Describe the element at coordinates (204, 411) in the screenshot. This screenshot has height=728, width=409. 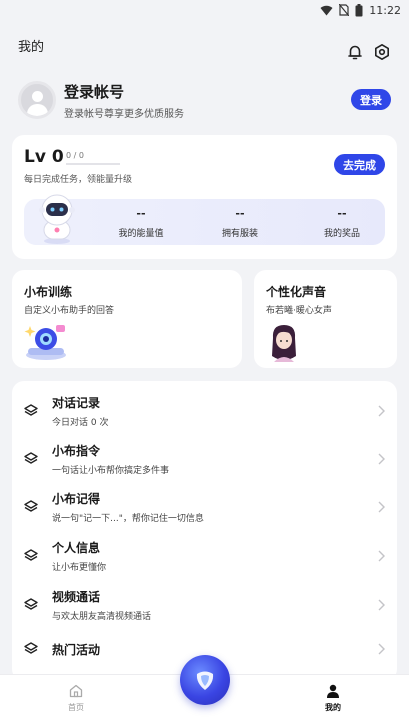
I see `menu-item-conversation-history: 对话记录 今日对话 0 次` at that location.